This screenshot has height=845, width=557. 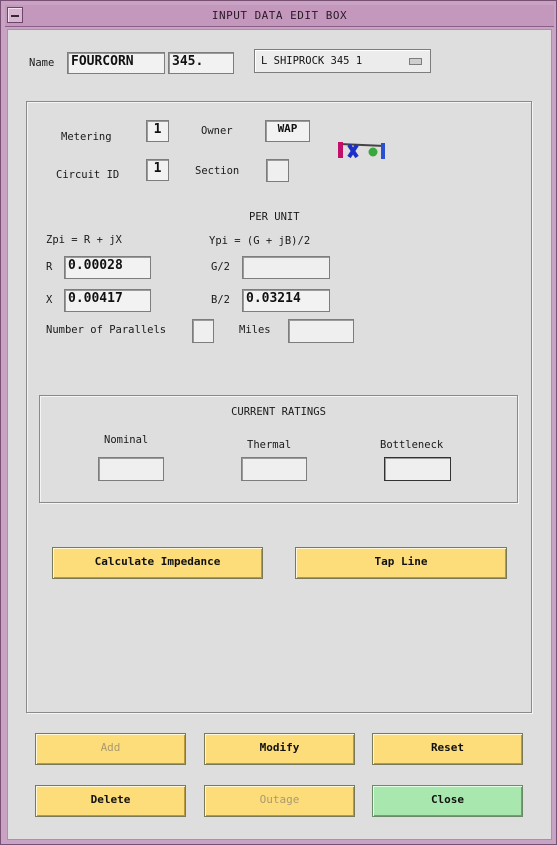 What do you see at coordinates (131, 469) in the screenshot?
I see `nominal-field` at bounding box center [131, 469].